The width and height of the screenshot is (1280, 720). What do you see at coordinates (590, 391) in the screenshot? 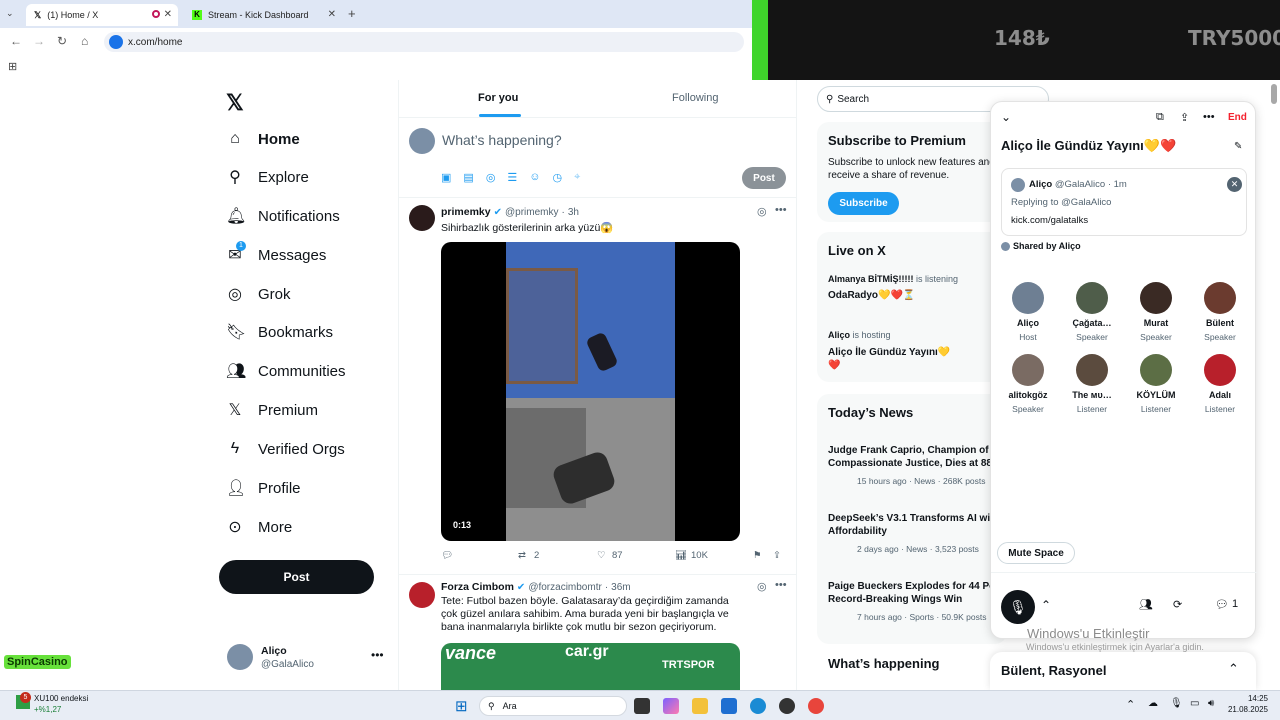
I see `tweet-video: 0:13` at bounding box center [590, 391].